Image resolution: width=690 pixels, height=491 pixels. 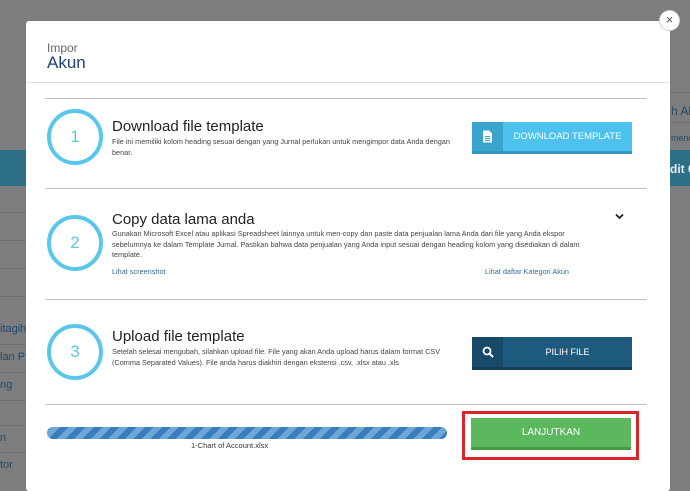 I want to click on uploaded-filename: 1-Chart of Account.xlsx, so click(x=230, y=445).